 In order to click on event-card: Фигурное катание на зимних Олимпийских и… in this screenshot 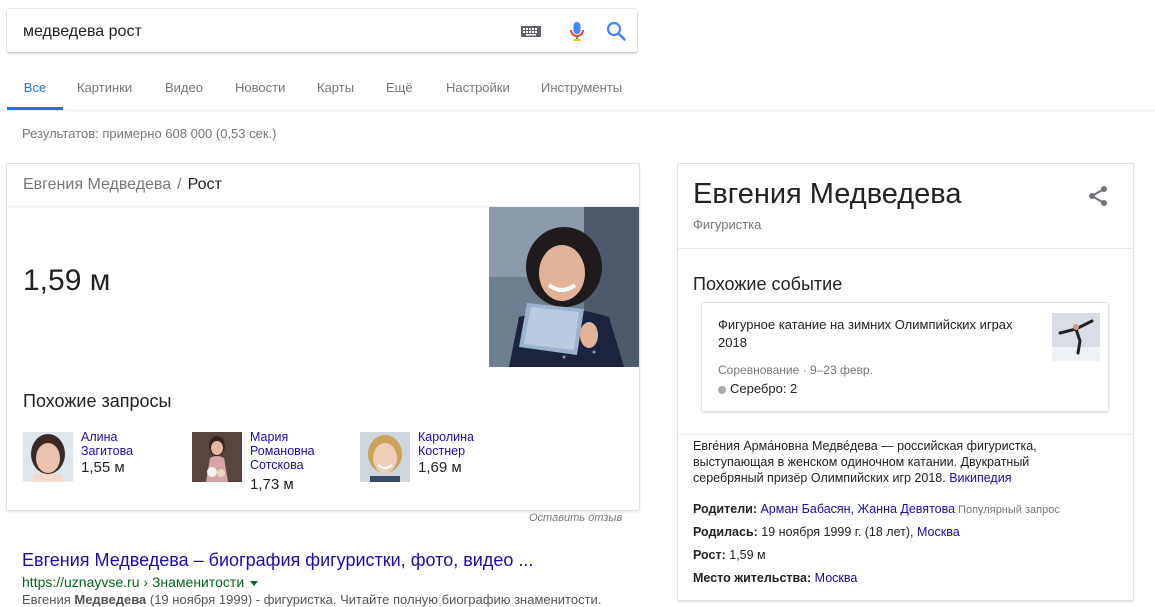, I will do `click(905, 357)`.